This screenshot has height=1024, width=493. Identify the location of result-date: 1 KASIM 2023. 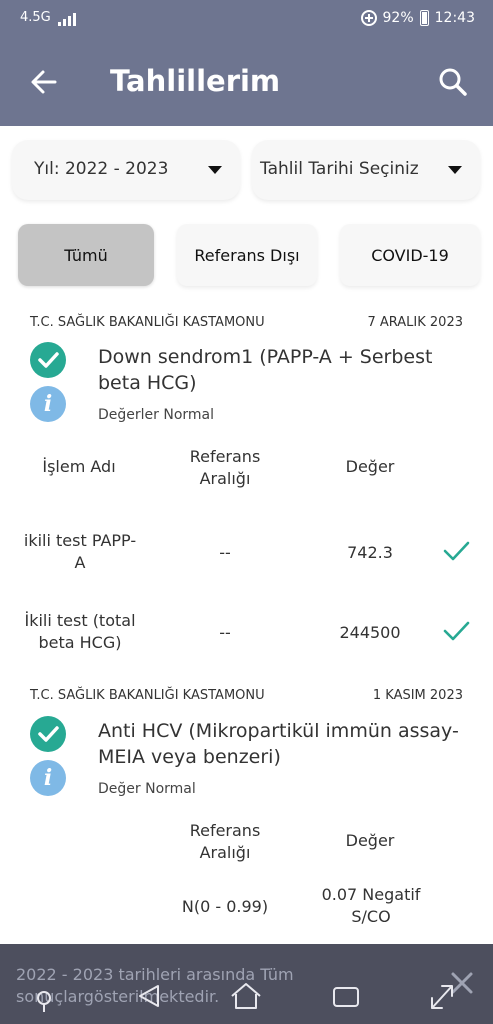
(417, 695).